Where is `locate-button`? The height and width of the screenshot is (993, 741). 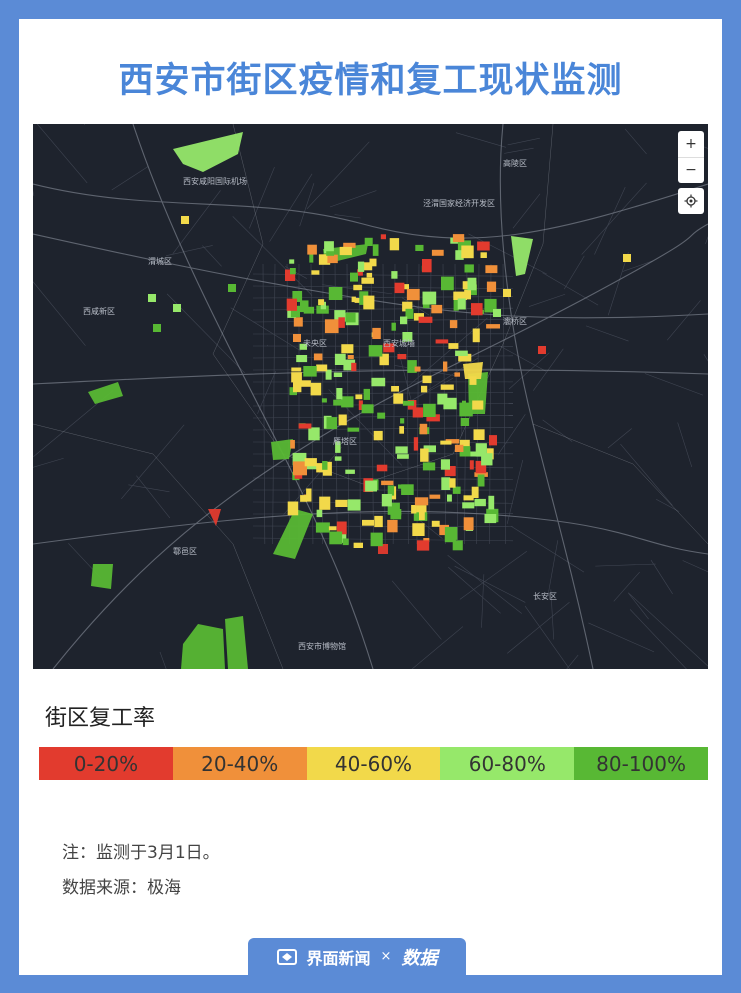 locate-button is located at coordinates (691, 201).